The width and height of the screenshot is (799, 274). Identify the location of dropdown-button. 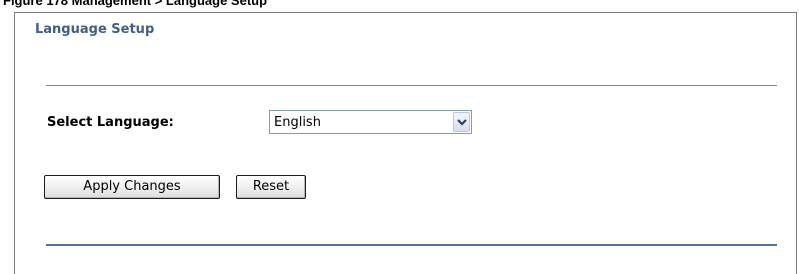
(461, 122).